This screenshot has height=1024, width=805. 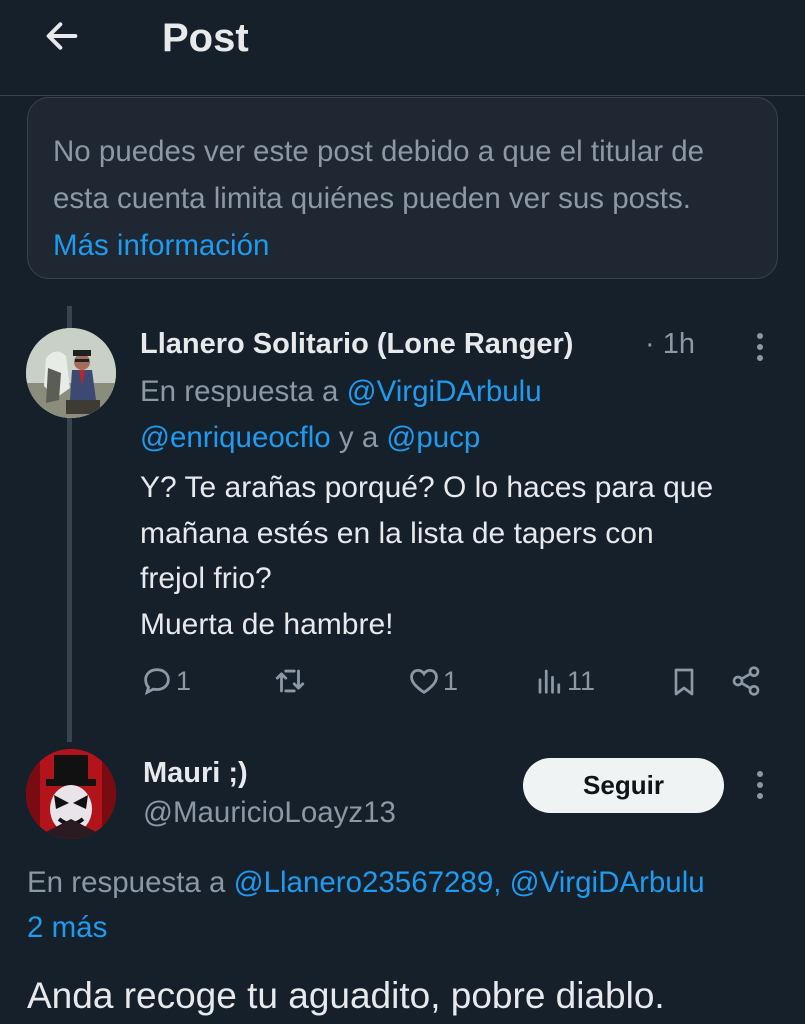 What do you see at coordinates (161, 245) in the screenshot?
I see `learn-more-link: Más información` at bounding box center [161, 245].